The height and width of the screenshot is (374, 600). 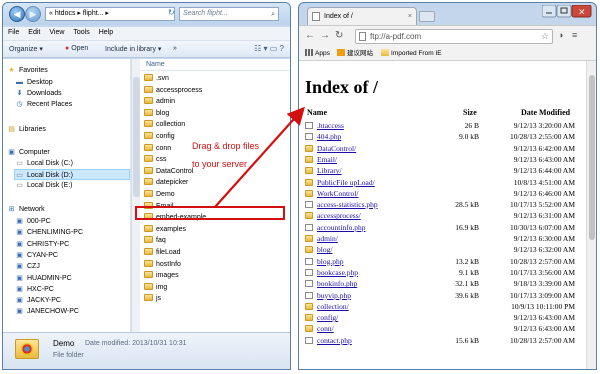 What do you see at coordinates (317, 53) in the screenshot?
I see `bookmark-apps: Apps` at bounding box center [317, 53].